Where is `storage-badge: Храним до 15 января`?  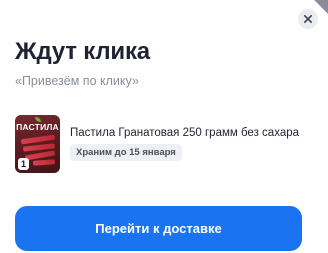 storage-badge: Храним до 15 января is located at coordinates (126, 152).